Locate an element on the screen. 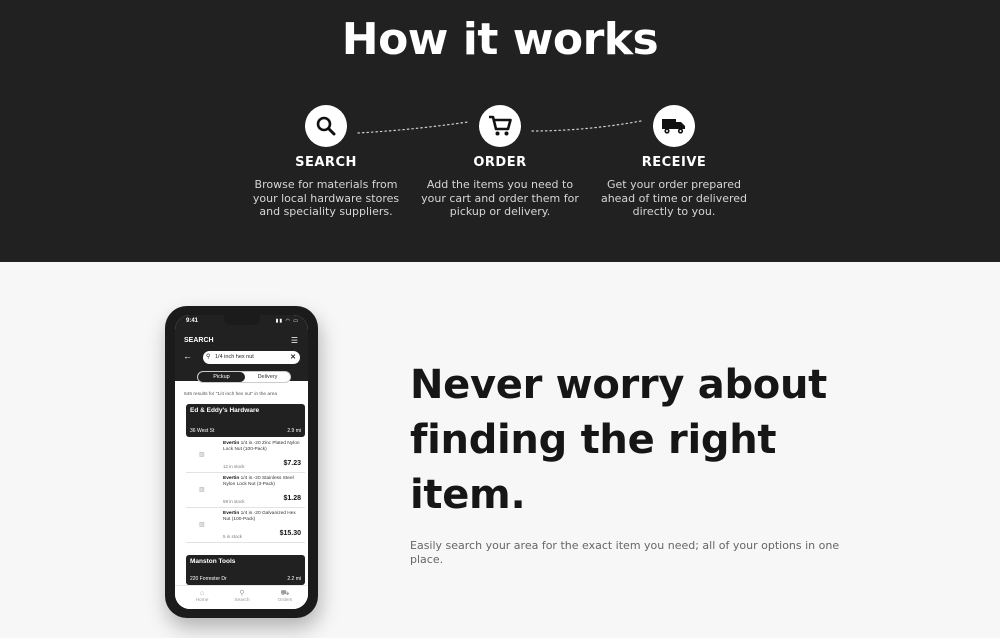  fulfillment-toggle: Pickup Delivery is located at coordinates (244, 377).